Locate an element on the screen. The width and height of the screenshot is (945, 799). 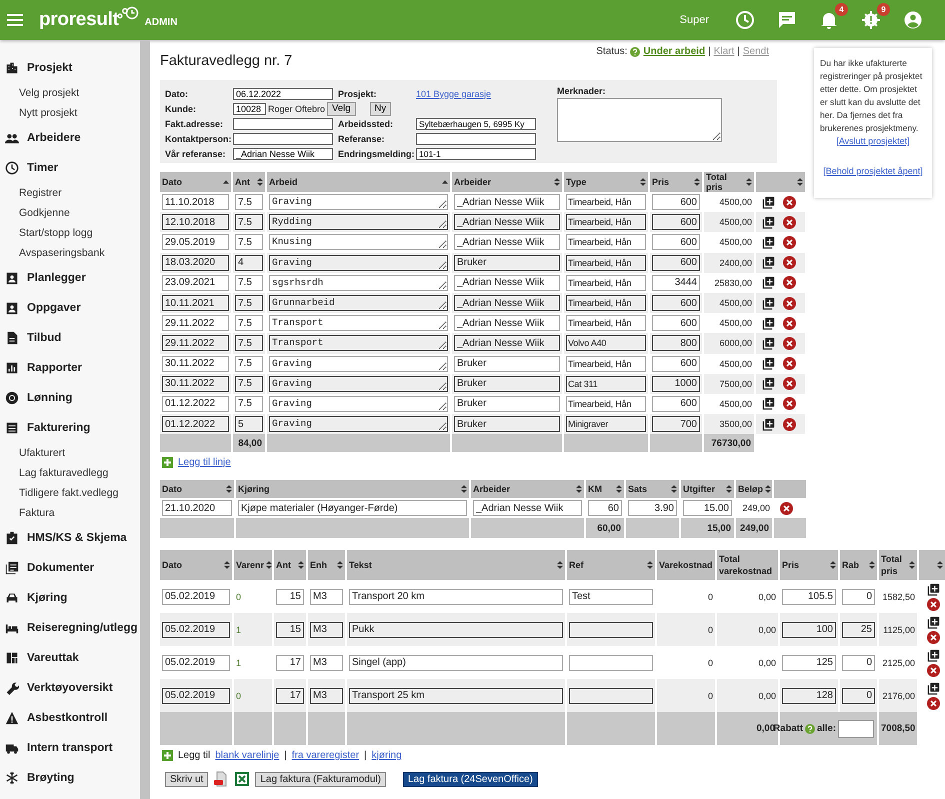
sidebar-section: Arbeidere is located at coordinates (70, 138).